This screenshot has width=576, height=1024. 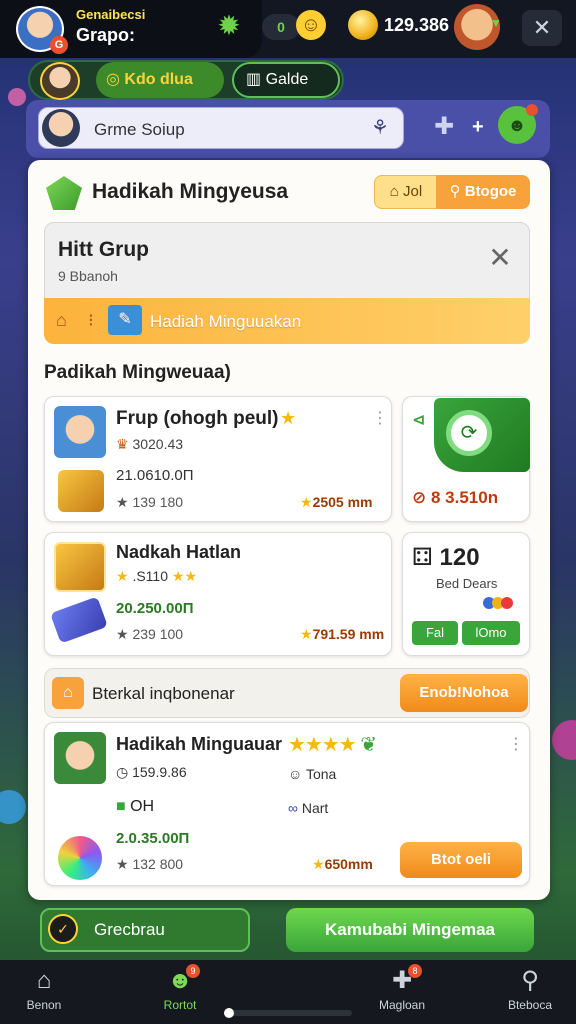 I want to click on side-card-value: ⊘ 8 3.510n, so click(x=455, y=498).